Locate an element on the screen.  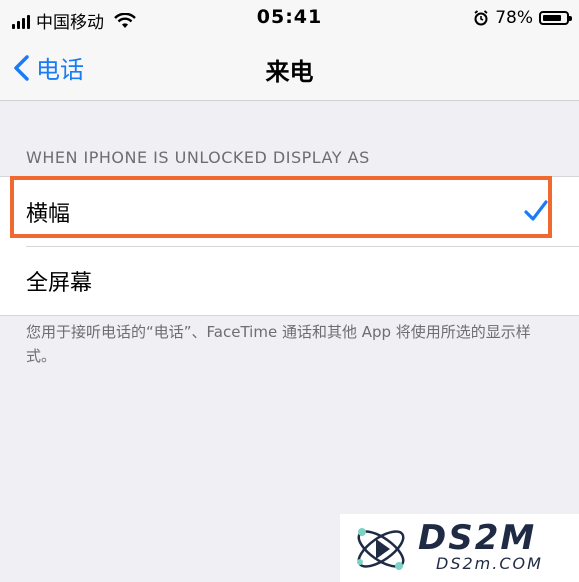
status-right: 78% is located at coordinates (522, 18).